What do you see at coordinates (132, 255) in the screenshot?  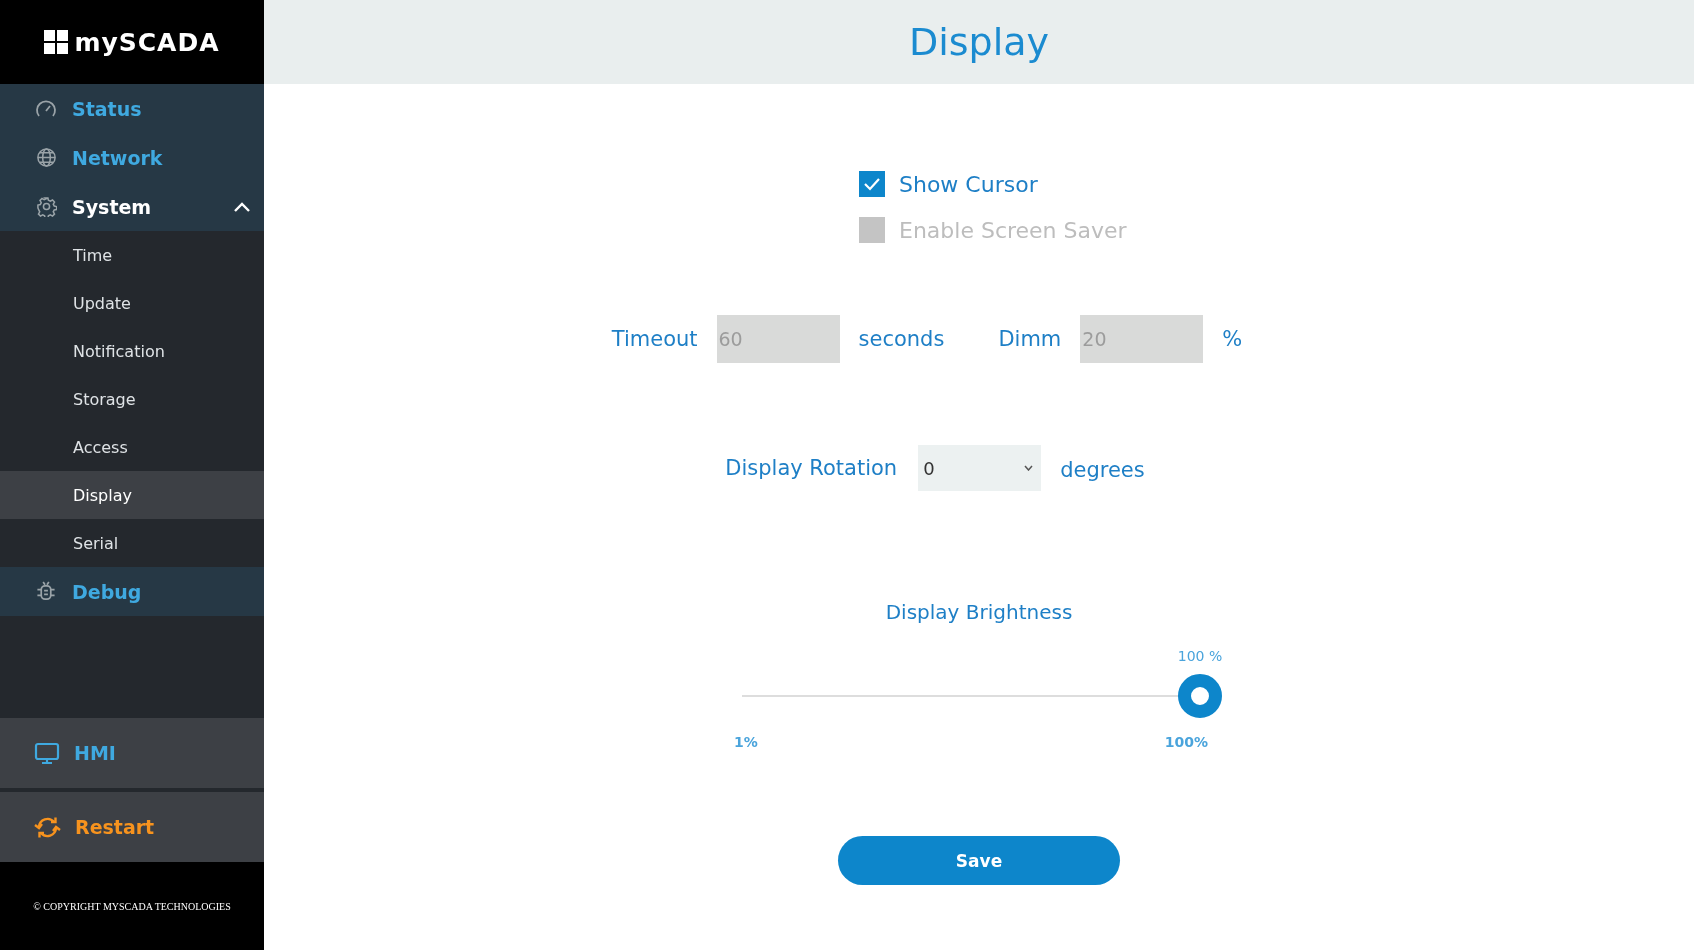 I see `sidebar-sub-item: Time` at bounding box center [132, 255].